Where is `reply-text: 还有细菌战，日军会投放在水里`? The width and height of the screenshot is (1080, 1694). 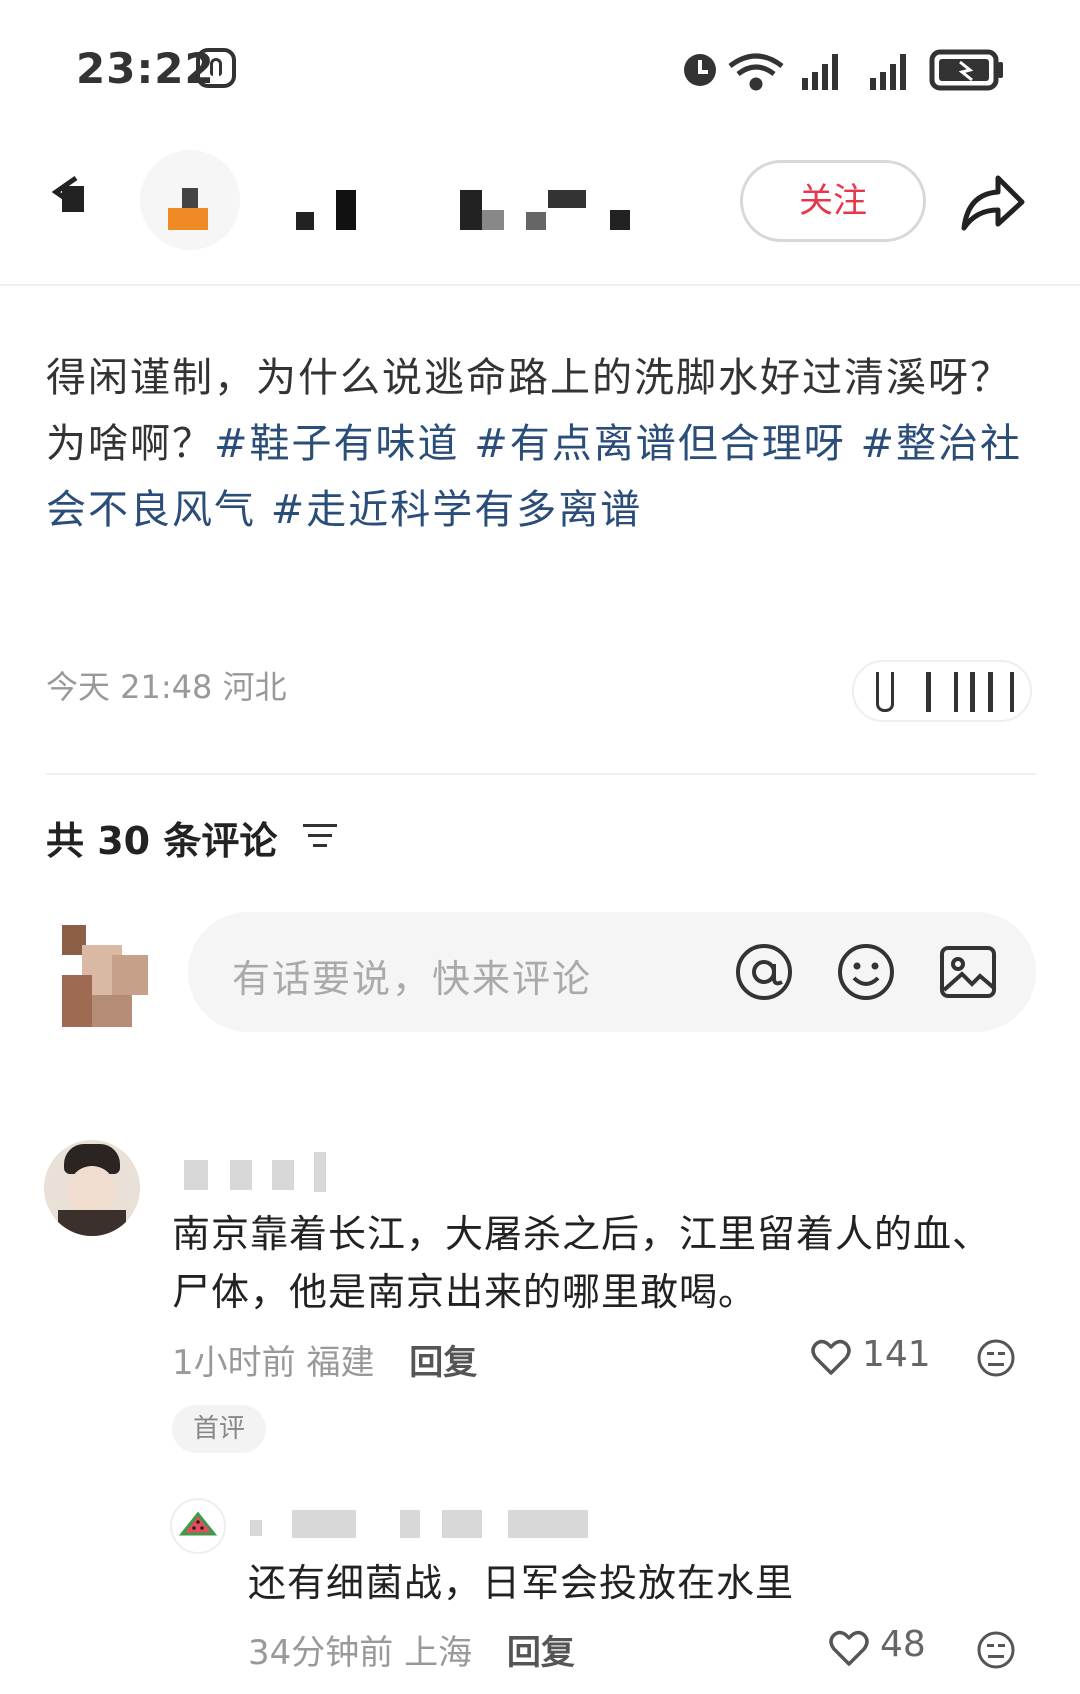
reply-text: 还有细菌战，日军会投放在水里 is located at coordinates (521, 1583).